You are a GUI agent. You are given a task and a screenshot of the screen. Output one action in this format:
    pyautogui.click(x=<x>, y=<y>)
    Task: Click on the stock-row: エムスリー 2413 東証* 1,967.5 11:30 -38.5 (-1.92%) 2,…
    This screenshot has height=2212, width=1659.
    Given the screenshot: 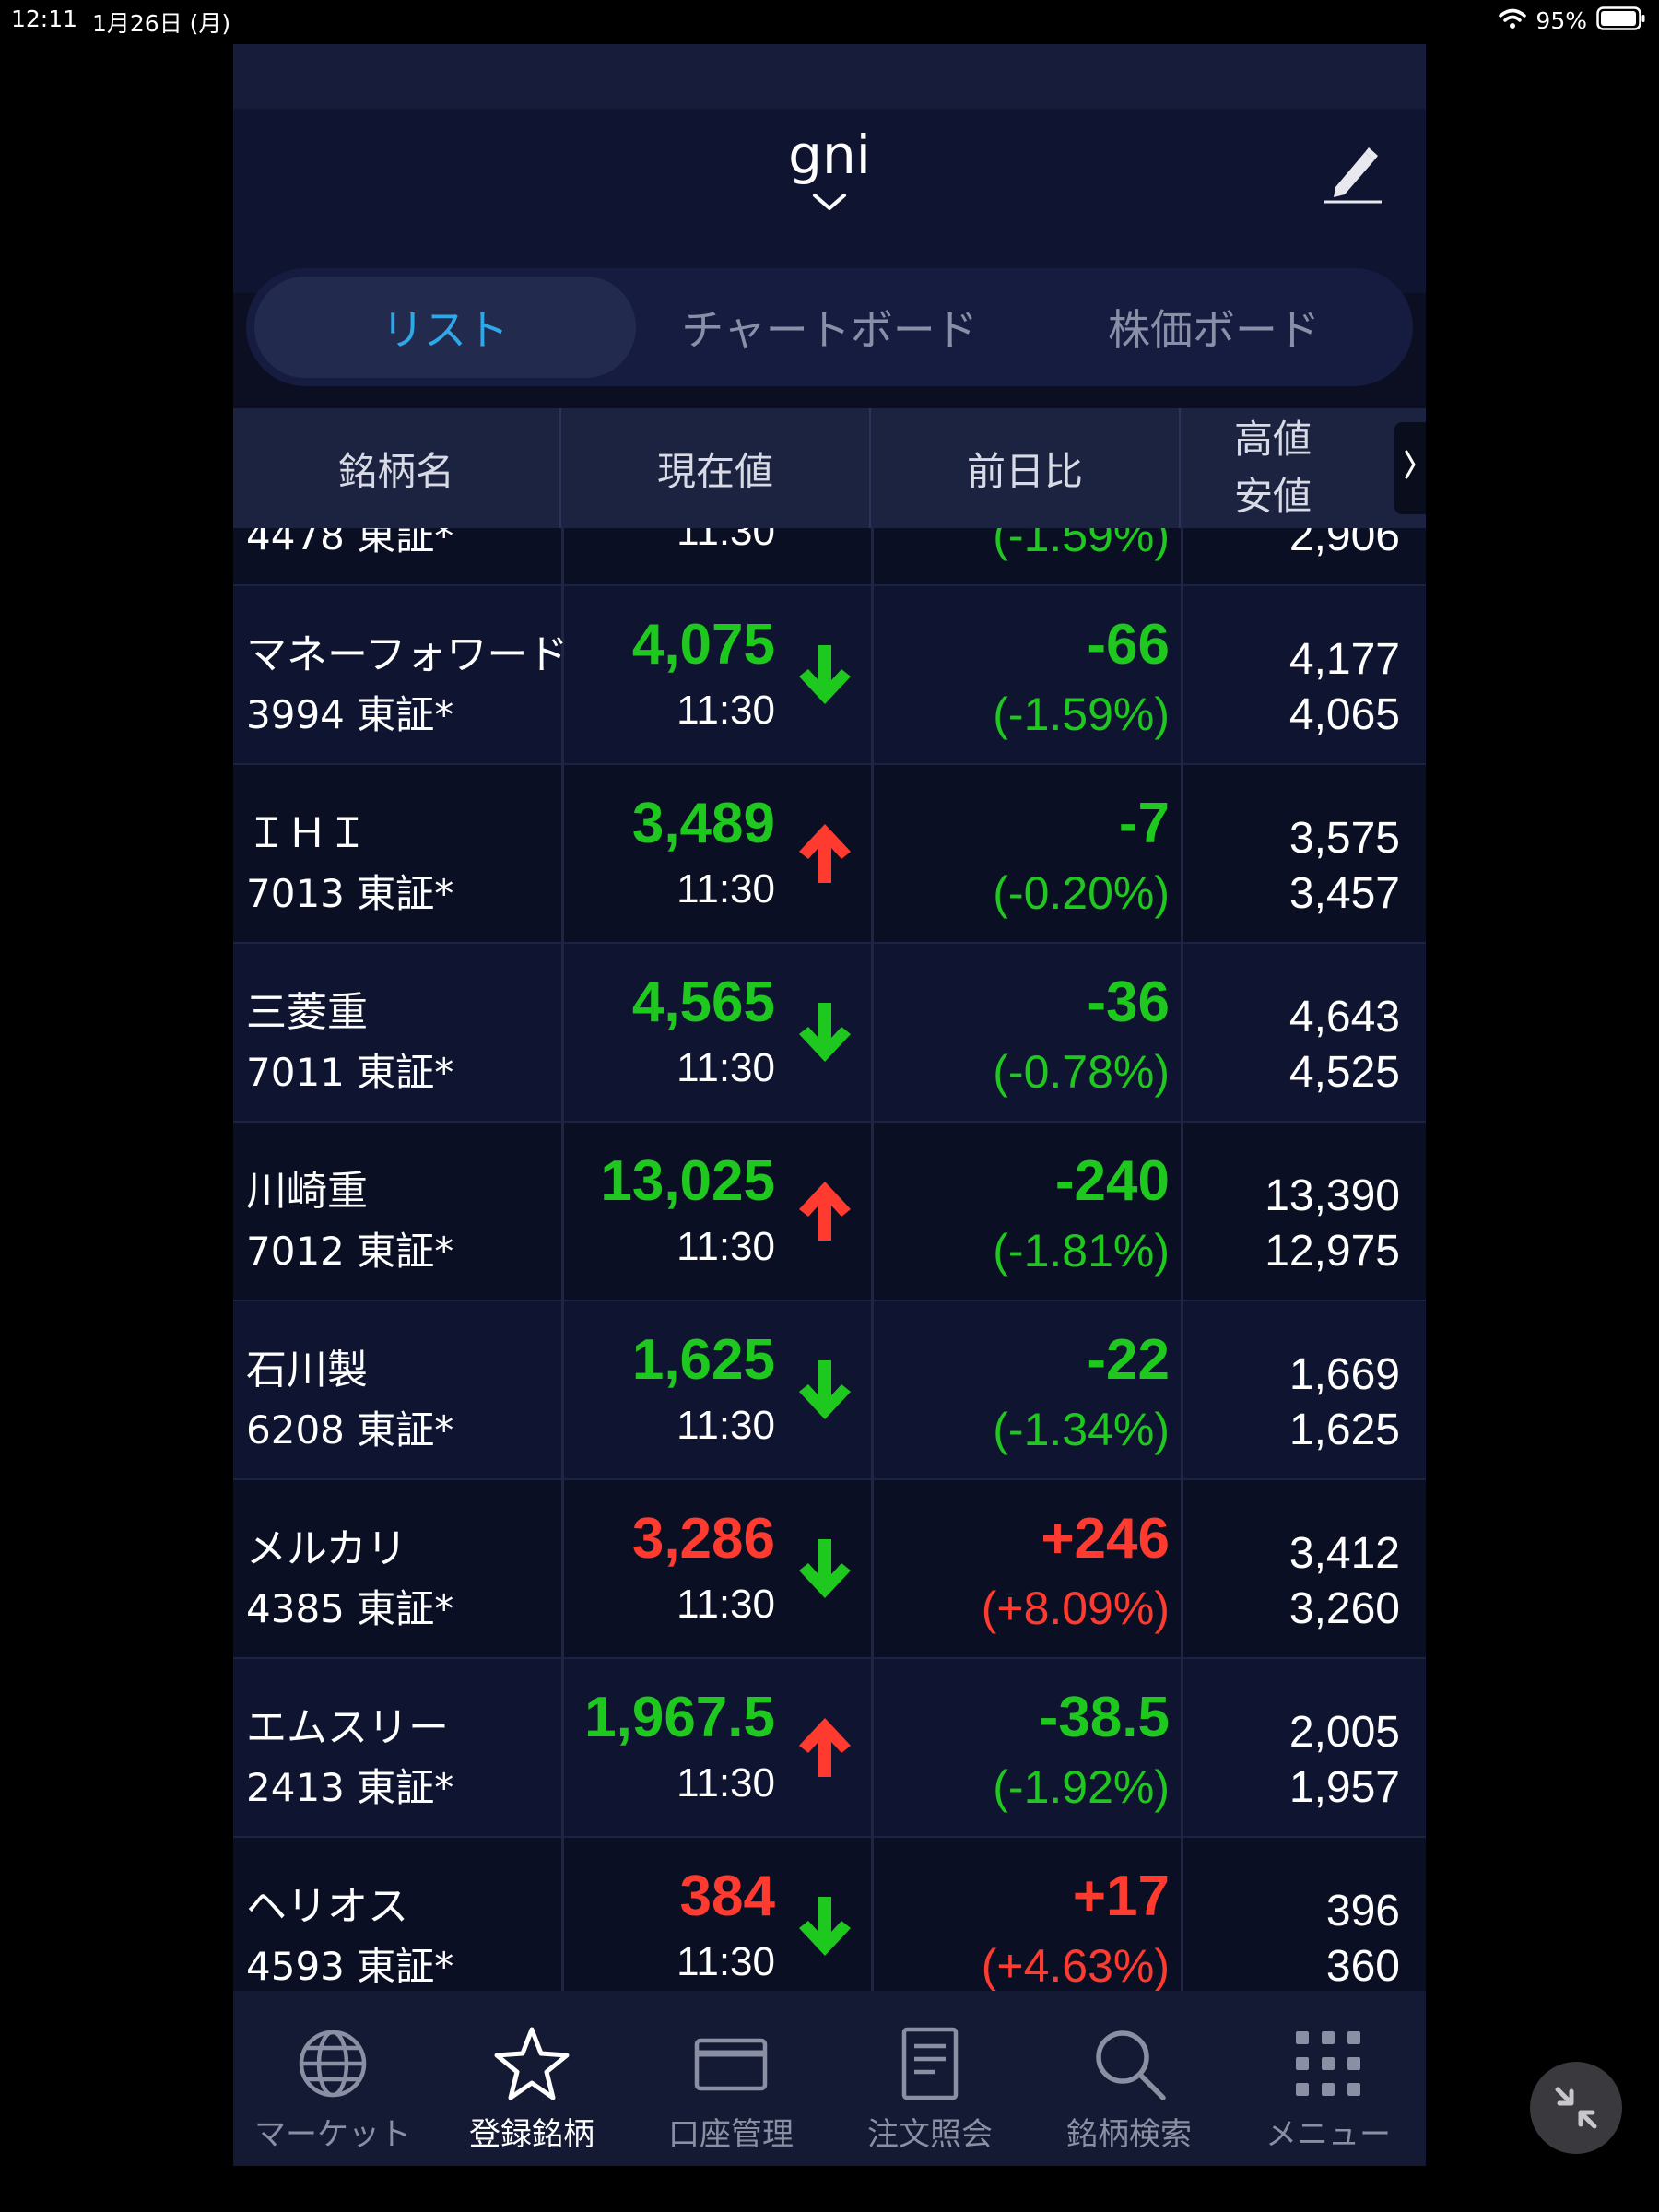 What is the action you would take?
    pyautogui.click(x=829, y=1748)
    